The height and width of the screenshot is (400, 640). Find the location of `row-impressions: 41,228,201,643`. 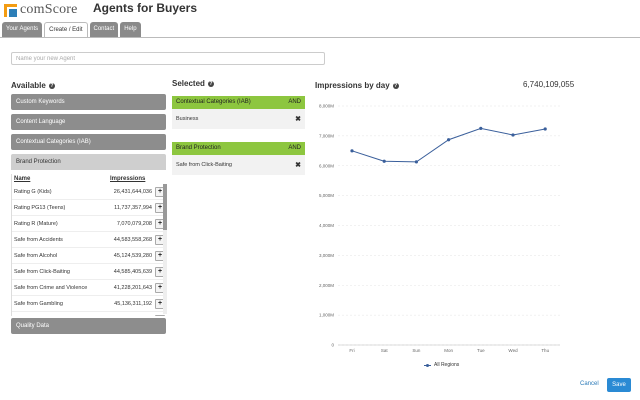

row-impressions: 41,228,201,643 is located at coordinates (132, 287).